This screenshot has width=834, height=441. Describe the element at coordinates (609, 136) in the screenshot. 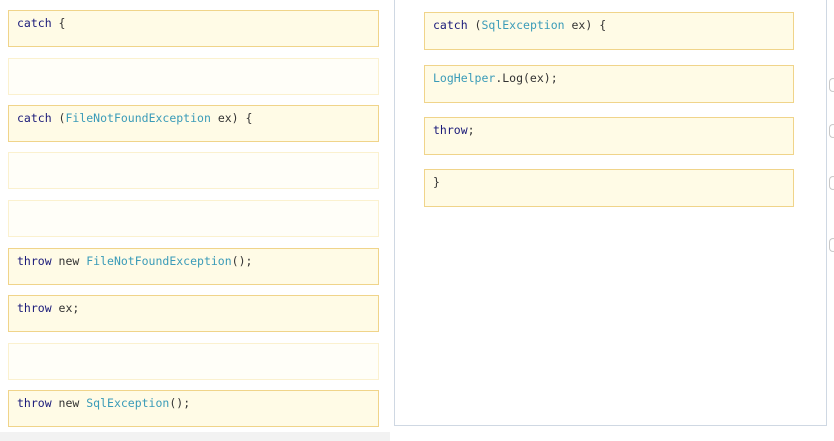

I see `target-throw: throw;` at that location.